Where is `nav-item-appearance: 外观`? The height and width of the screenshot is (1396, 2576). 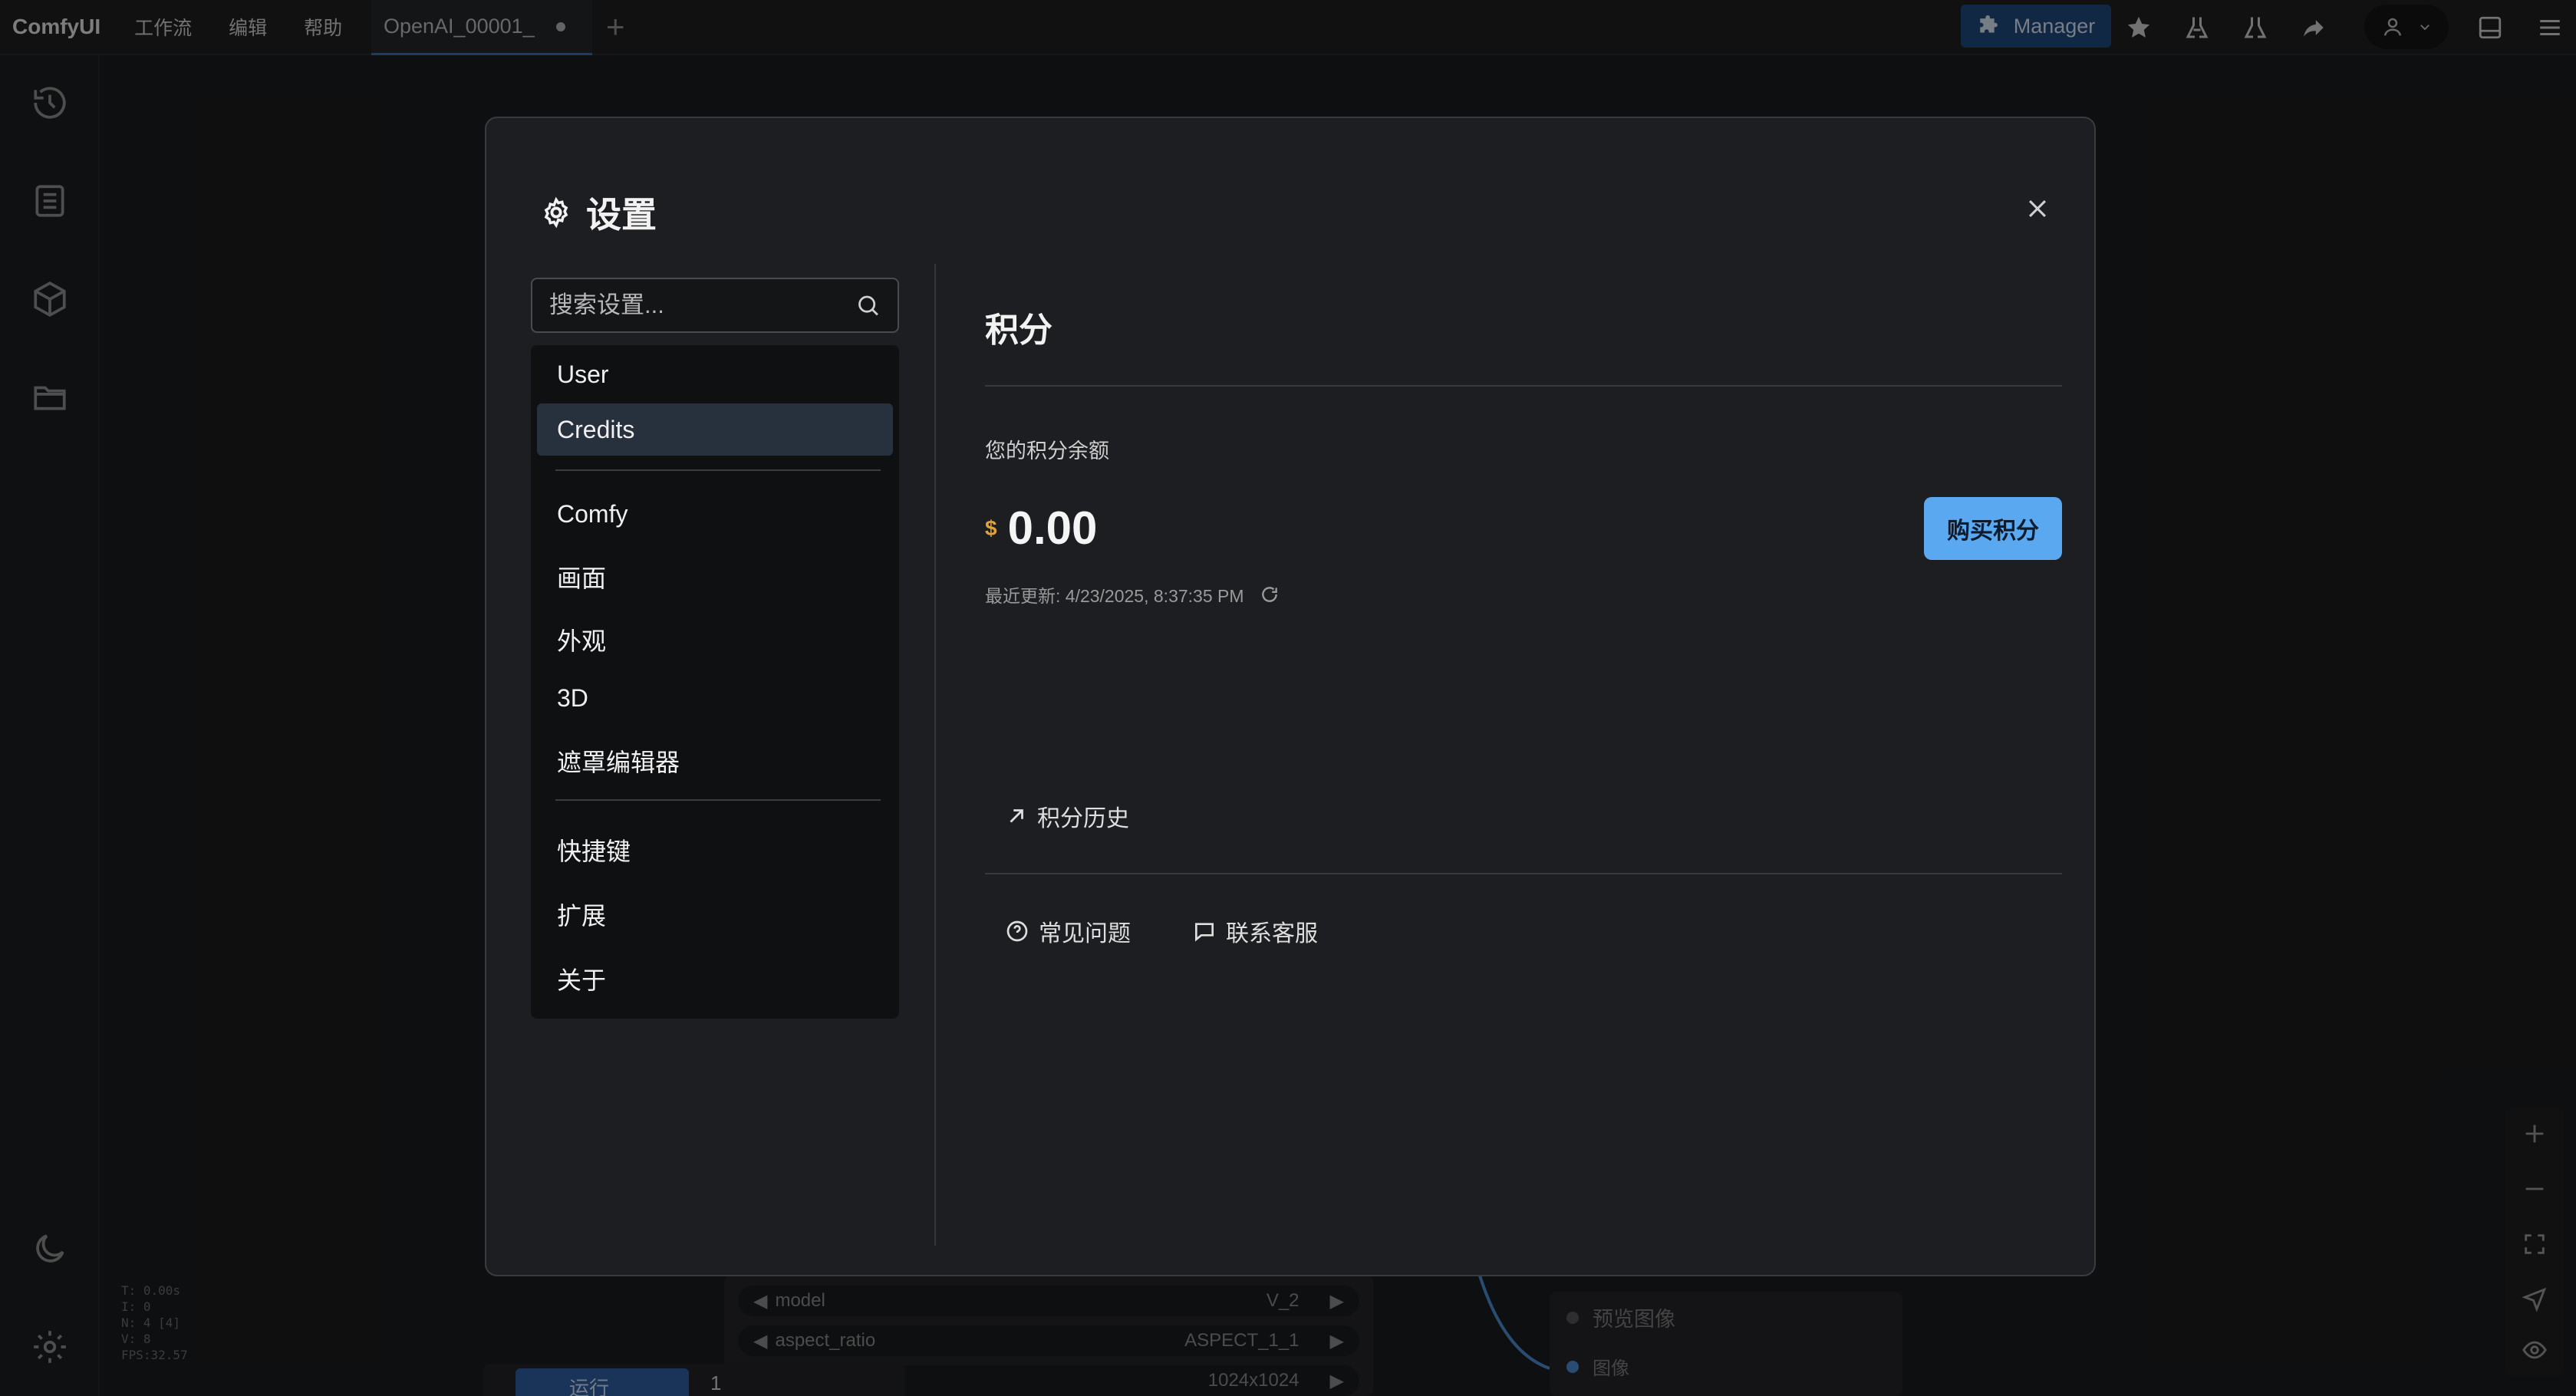
nav-item-appearance: 外观 is located at coordinates (715, 640).